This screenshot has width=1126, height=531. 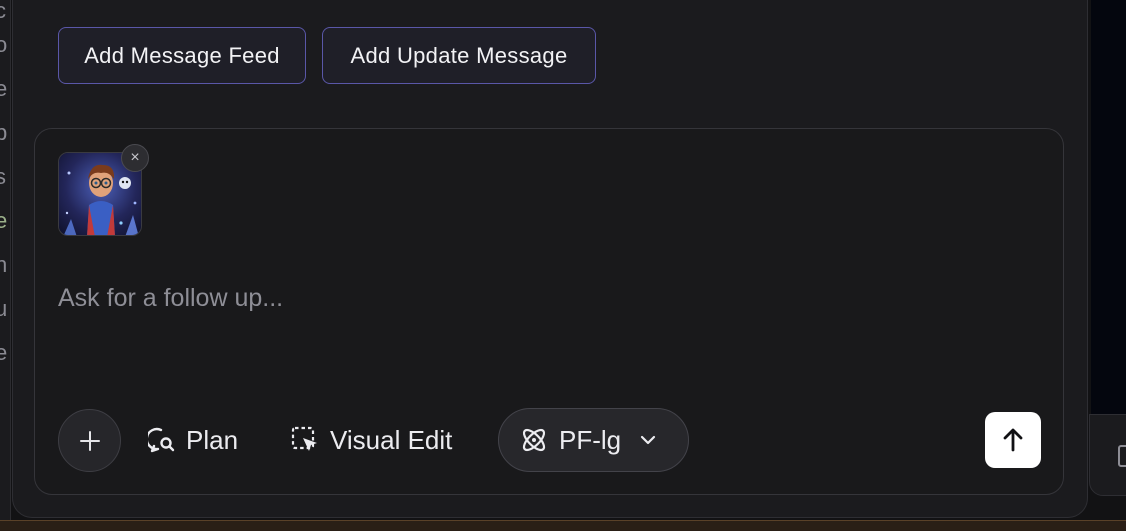 What do you see at coordinates (534, 440) in the screenshot?
I see `atom-icon` at bounding box center [534, 440].